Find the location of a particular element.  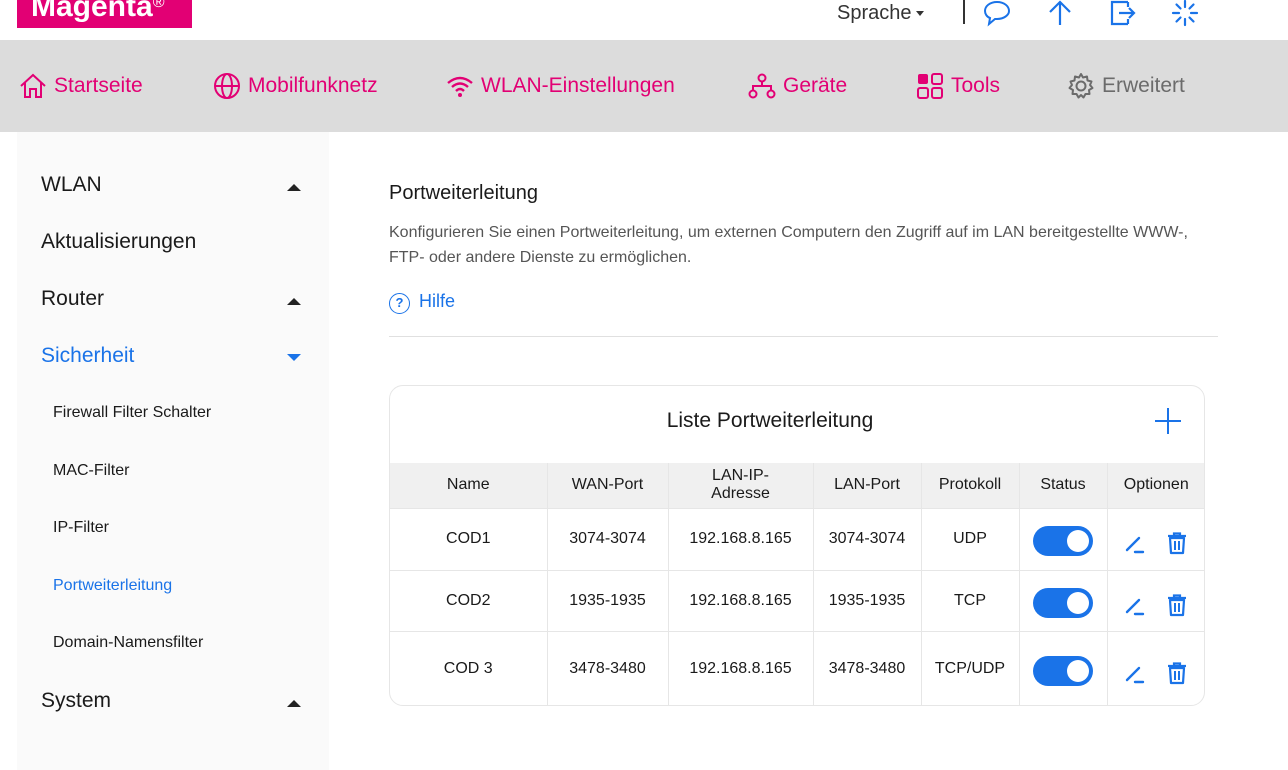

gear-icon is located at coordinates (1081, 86).